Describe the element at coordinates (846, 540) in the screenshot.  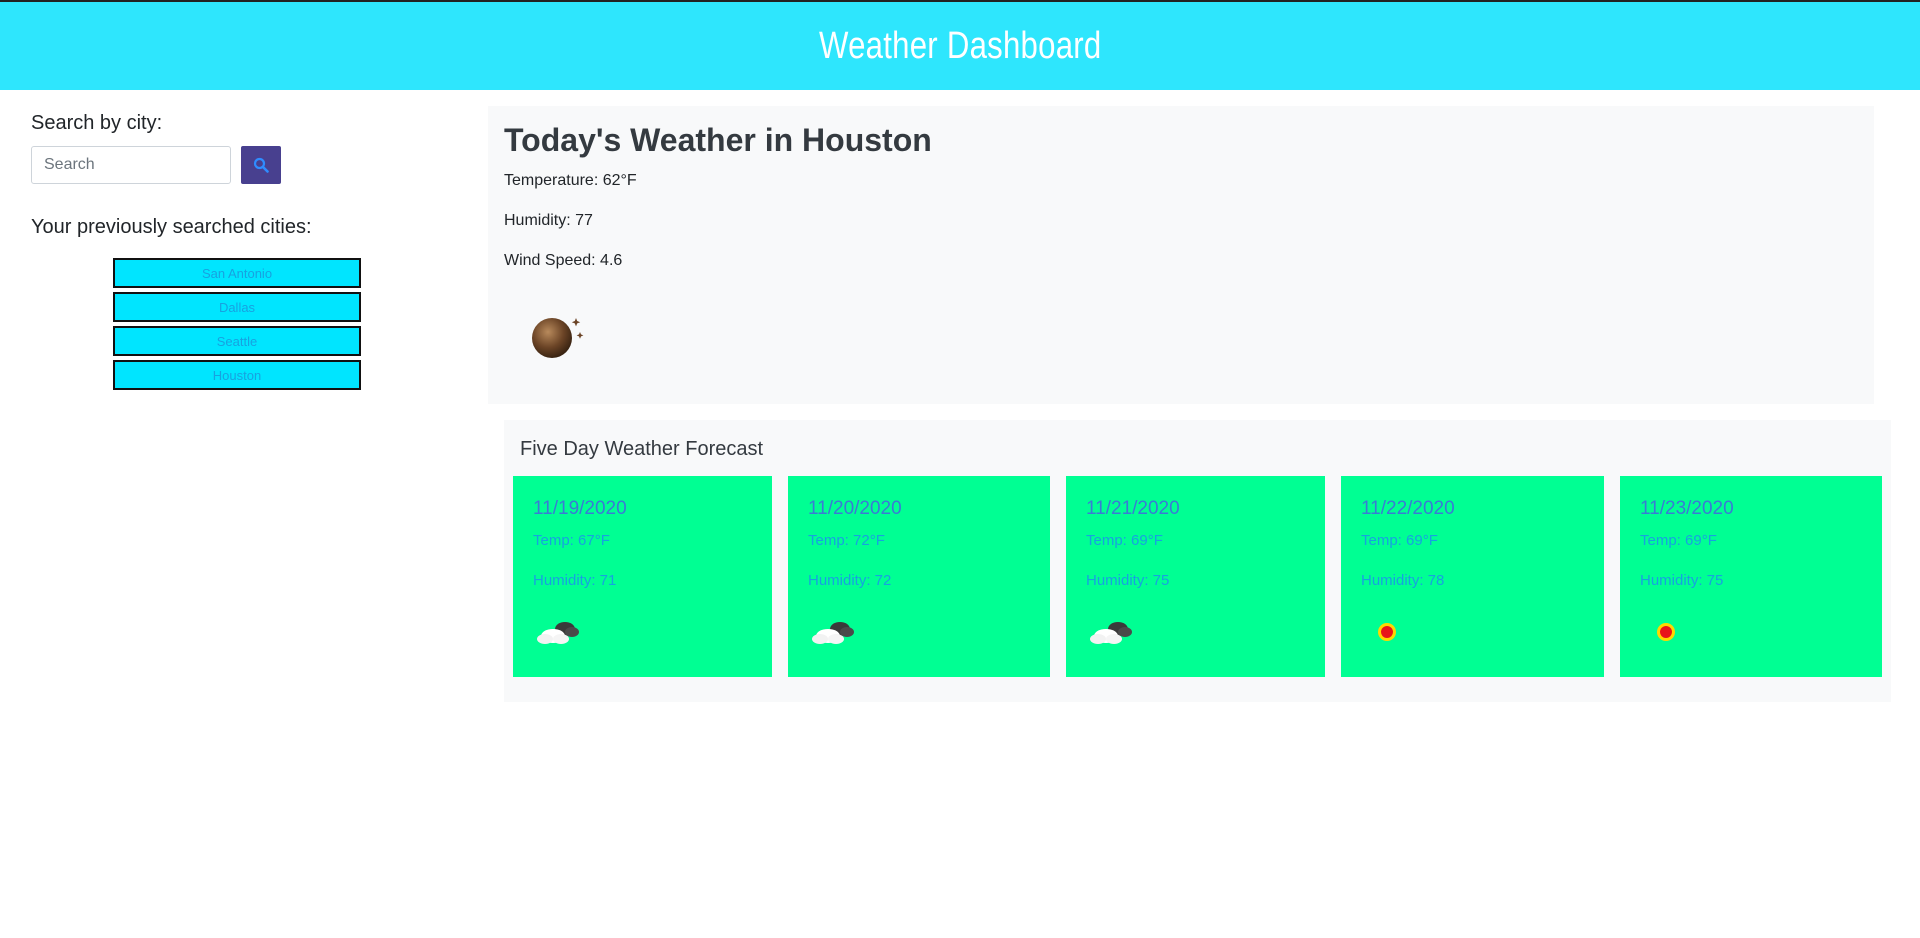
I see `forecast-temp: Temp: 72°F` at that location.